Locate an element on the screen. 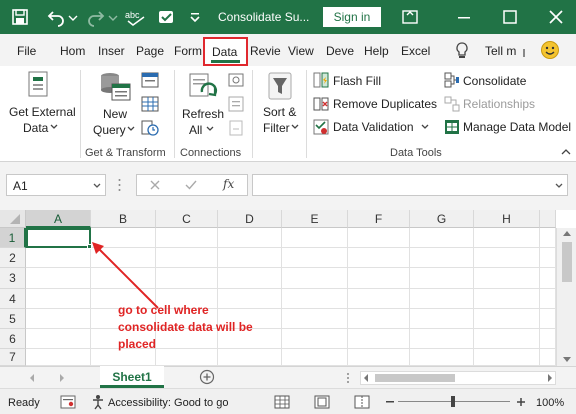  spelling-icon: abc is located at coordinates (136, 17).